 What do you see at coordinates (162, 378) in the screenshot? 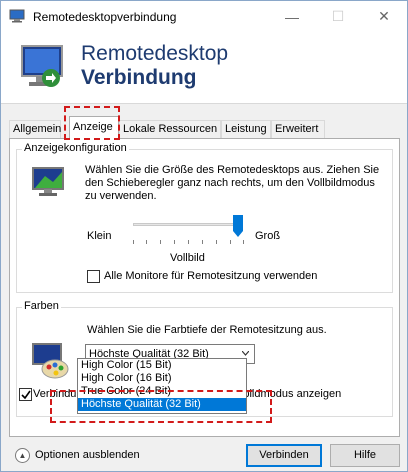
I see `color-depth-option: High Color (16 Bit)` at bounding box center [162, 378].